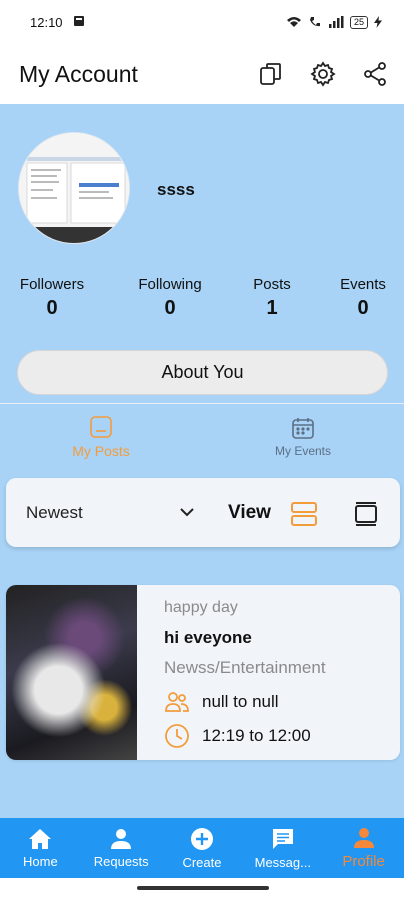 The height and width of the screenshot is (900, 404). What do you see at coordinates (304, 514) in the screenshot?
I see `list-view-icon` at bounding box center [304, 514].